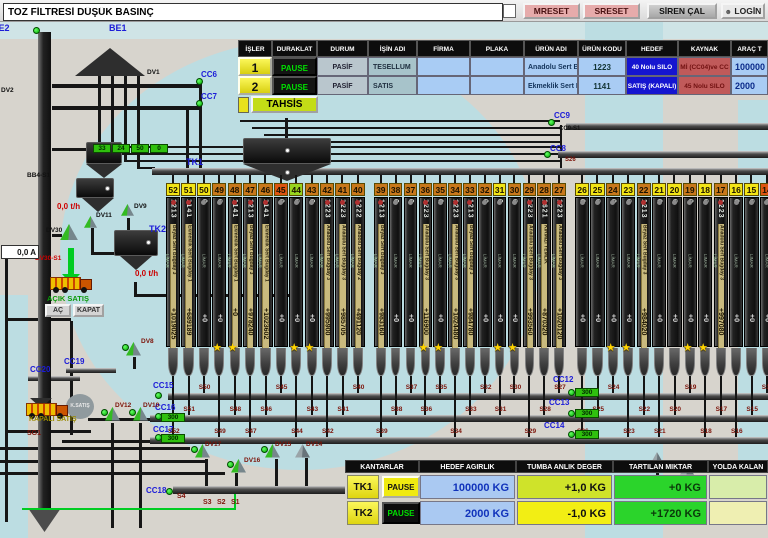 The image size is (768, 538). What do you see at coordinates (173, 272) in the screenshot?
I see `silo-bar-52: 1213 Beyaz Sert Buğday 3 LİMAR +1019025` at bounding box center [173, 272].